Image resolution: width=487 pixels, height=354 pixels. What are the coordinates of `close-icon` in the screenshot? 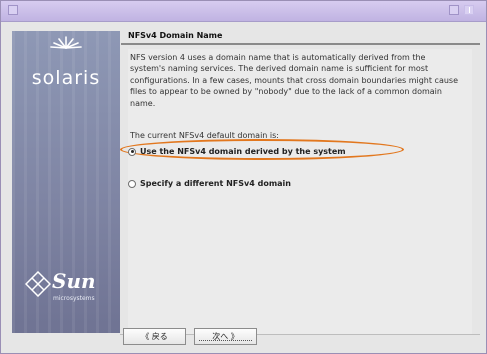 It's located at (469, 10).